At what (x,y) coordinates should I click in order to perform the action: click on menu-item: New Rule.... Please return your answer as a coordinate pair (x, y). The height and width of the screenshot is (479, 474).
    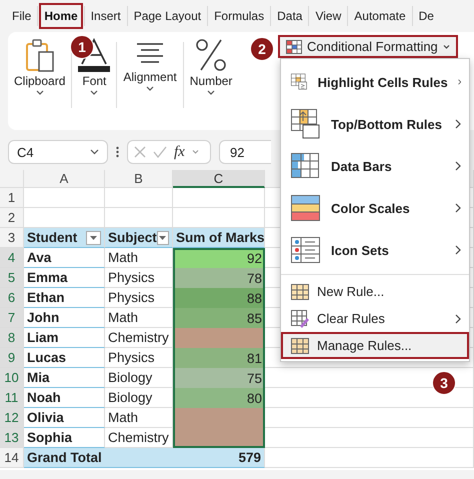
    Looking at the image, I should click on (375, 291).